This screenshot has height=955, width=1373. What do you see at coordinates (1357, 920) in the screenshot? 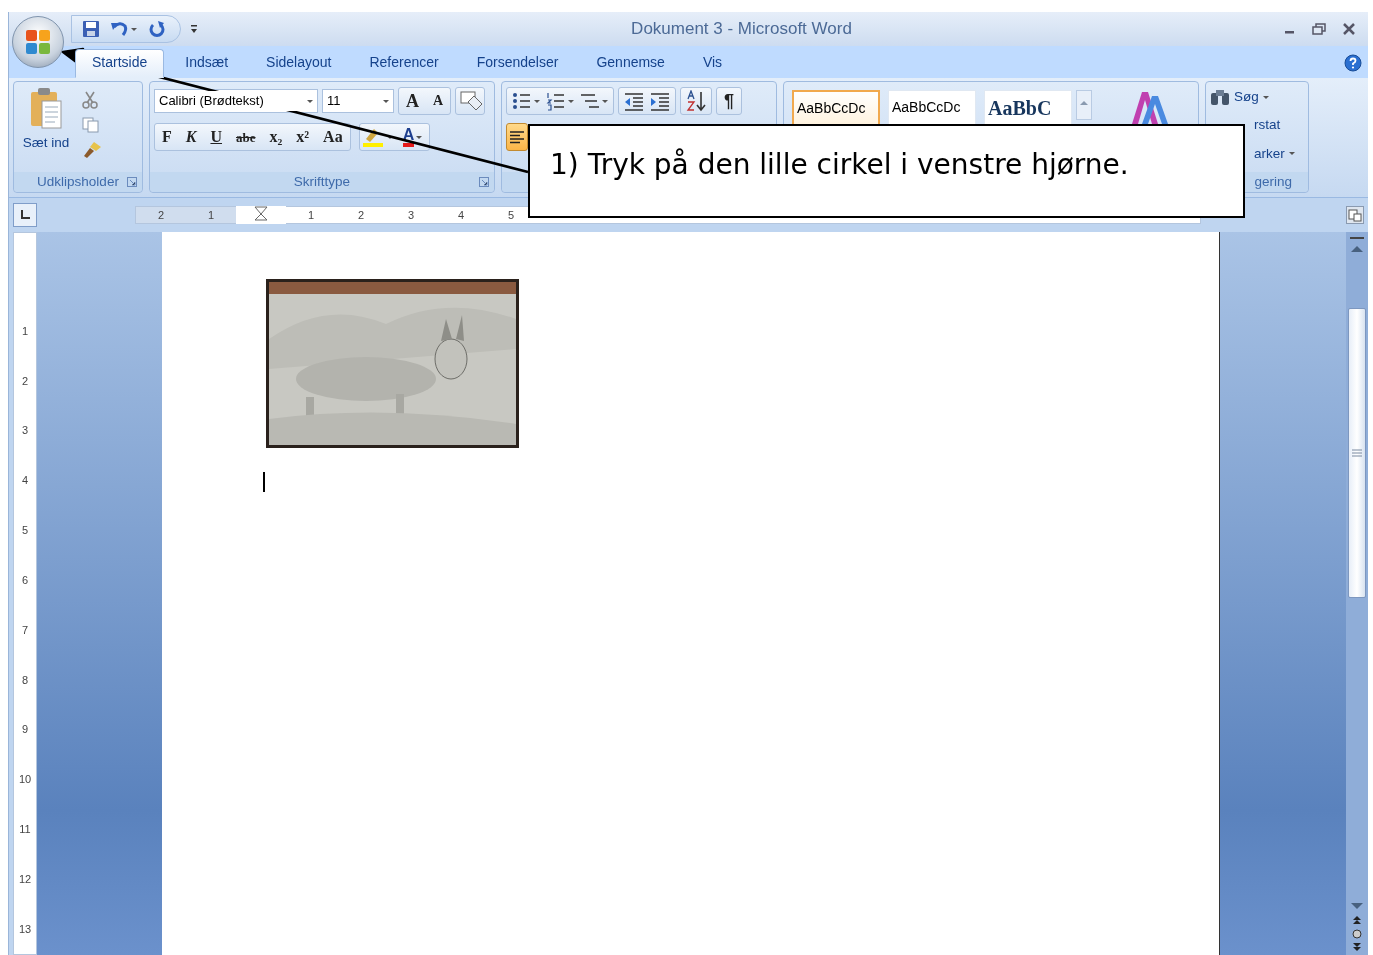
I see `previous-page-icon` at bounding box center [1357, 920].